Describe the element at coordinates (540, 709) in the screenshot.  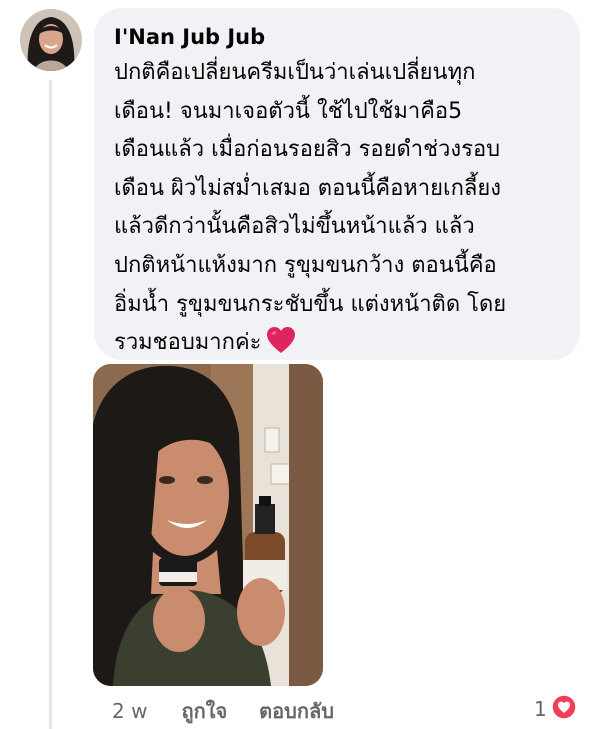
I see `reaction-count: 1` at that location.